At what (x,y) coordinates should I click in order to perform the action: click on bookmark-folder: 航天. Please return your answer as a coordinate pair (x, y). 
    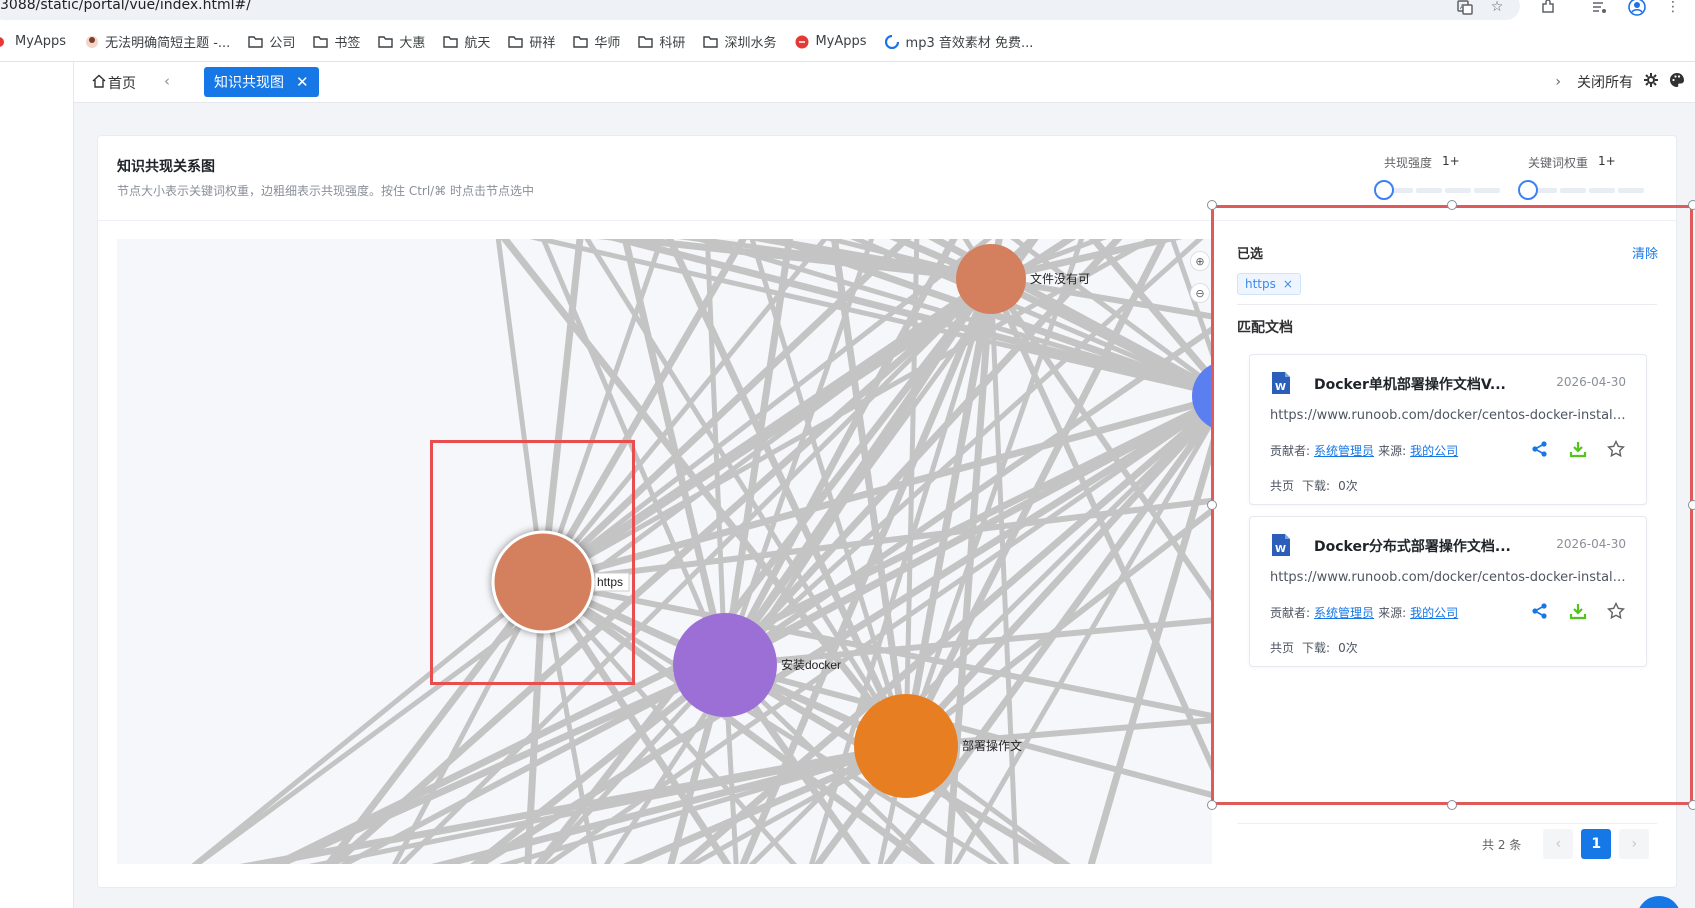
    Looking at the image, I should click on (466, 41).